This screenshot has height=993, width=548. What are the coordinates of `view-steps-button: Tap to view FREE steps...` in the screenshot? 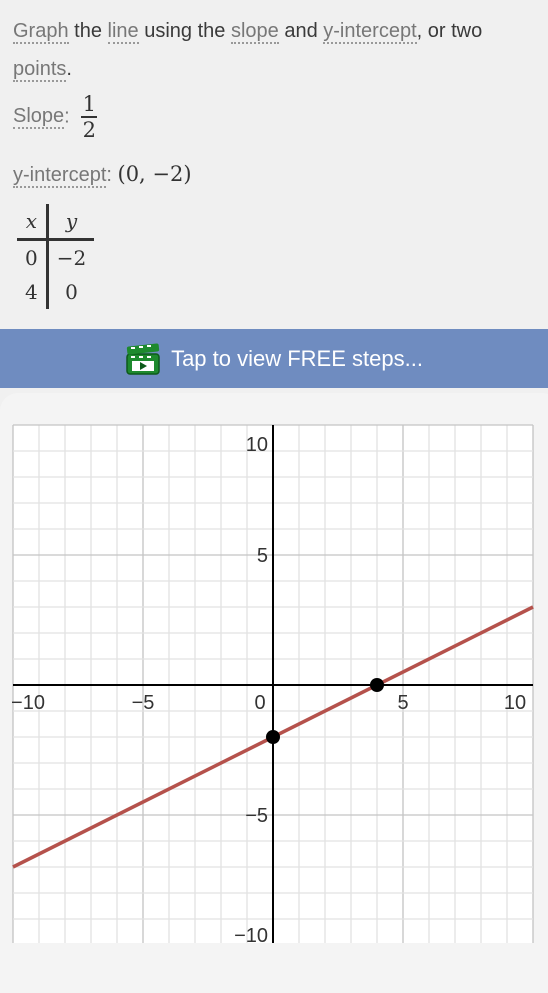 It's located at (274, 358).